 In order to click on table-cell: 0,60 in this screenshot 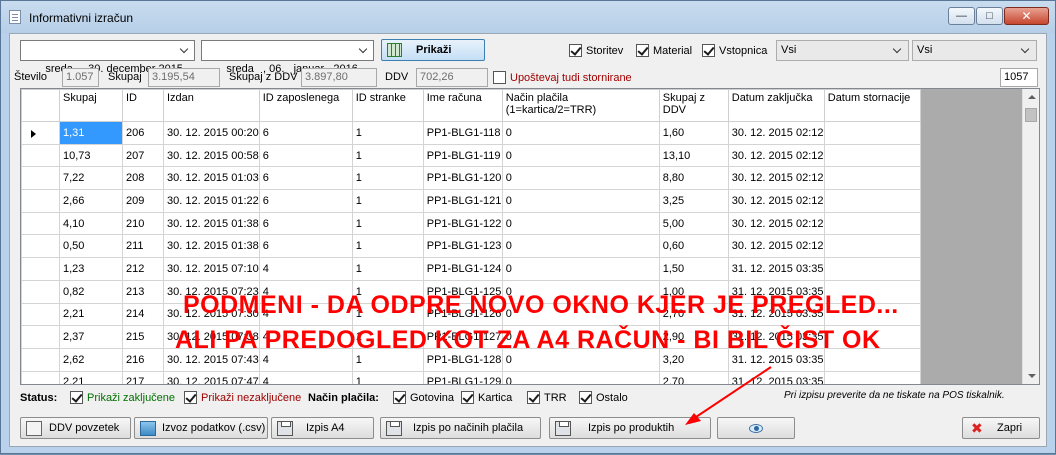, I will do `click(693, 246)`.